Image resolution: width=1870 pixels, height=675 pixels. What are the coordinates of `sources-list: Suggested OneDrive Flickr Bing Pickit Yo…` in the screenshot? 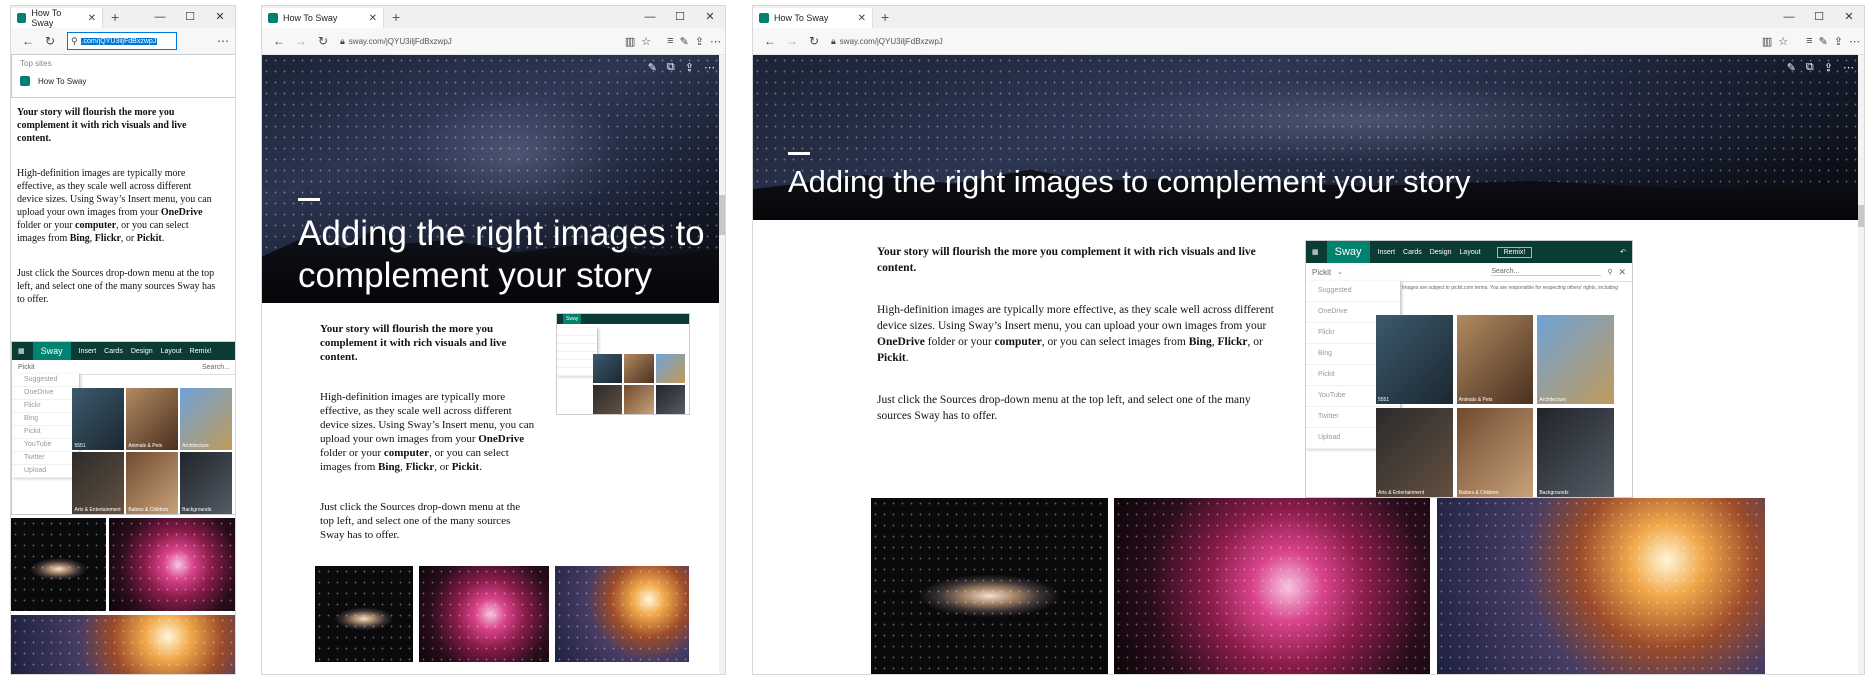 It's located at (46, 426).